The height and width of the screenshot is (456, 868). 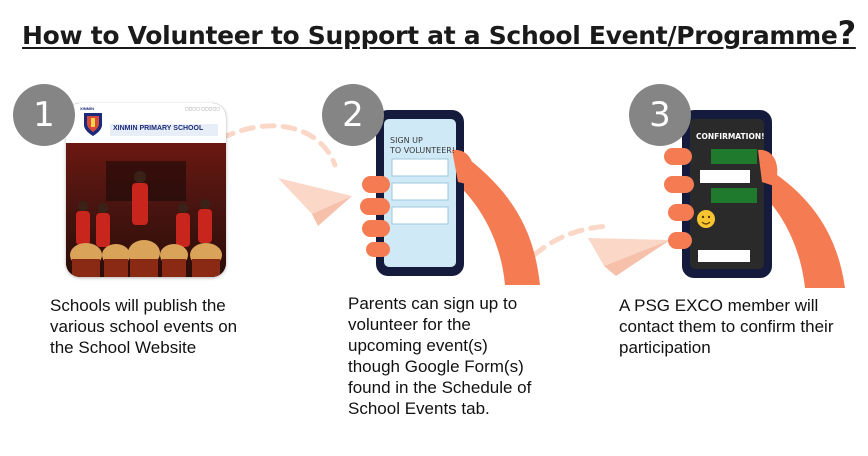 What do you see at coordinates (719, 305) in the screenshot?
I see `caption-line: A PSG EXCO member will` at bounding box center [719, 305].